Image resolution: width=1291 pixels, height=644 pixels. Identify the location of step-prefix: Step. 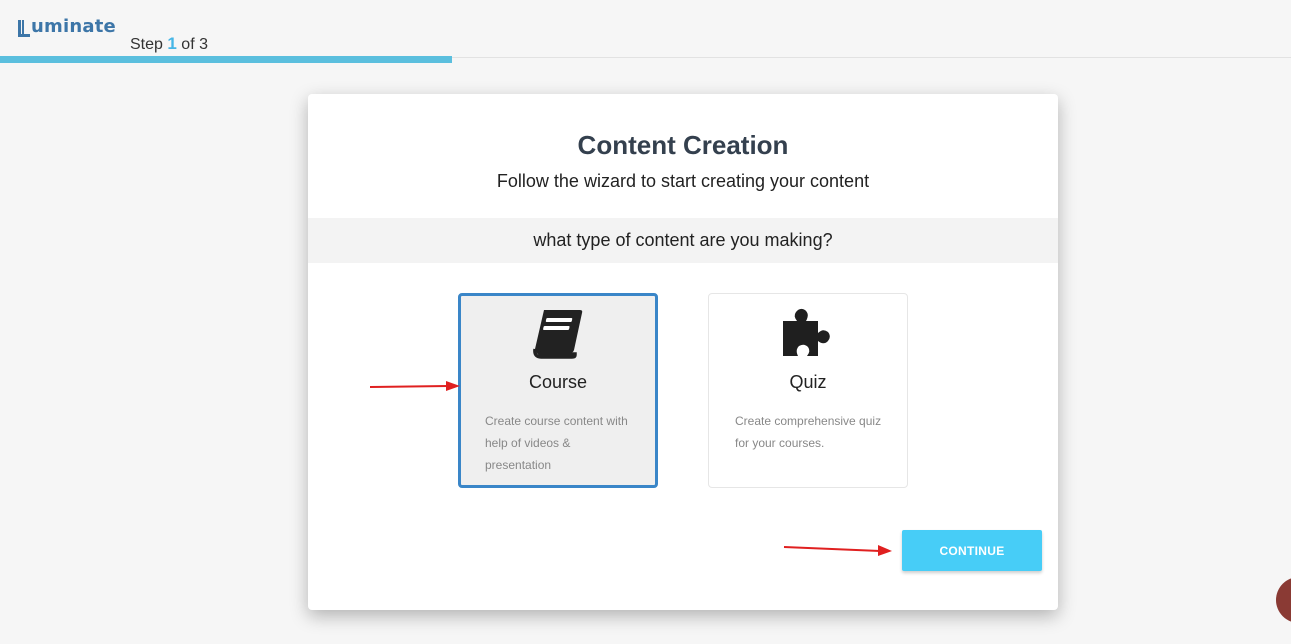
(146, 44).